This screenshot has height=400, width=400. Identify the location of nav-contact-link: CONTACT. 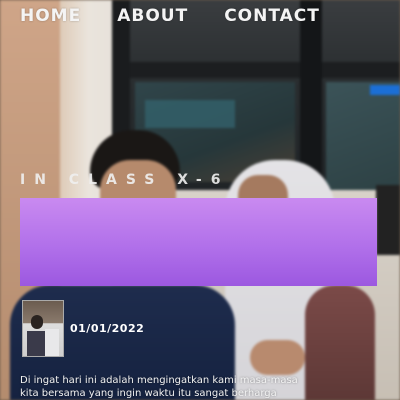
(272, 16).